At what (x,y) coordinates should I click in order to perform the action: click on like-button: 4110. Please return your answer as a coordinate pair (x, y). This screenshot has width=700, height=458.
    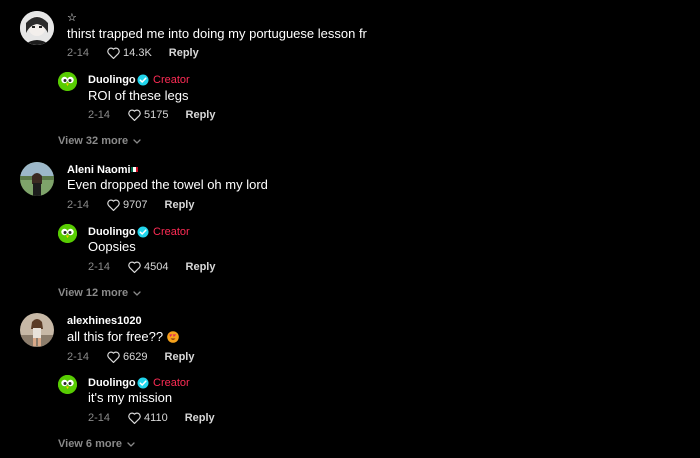
    Looking at the image, I should click on (148, 418).